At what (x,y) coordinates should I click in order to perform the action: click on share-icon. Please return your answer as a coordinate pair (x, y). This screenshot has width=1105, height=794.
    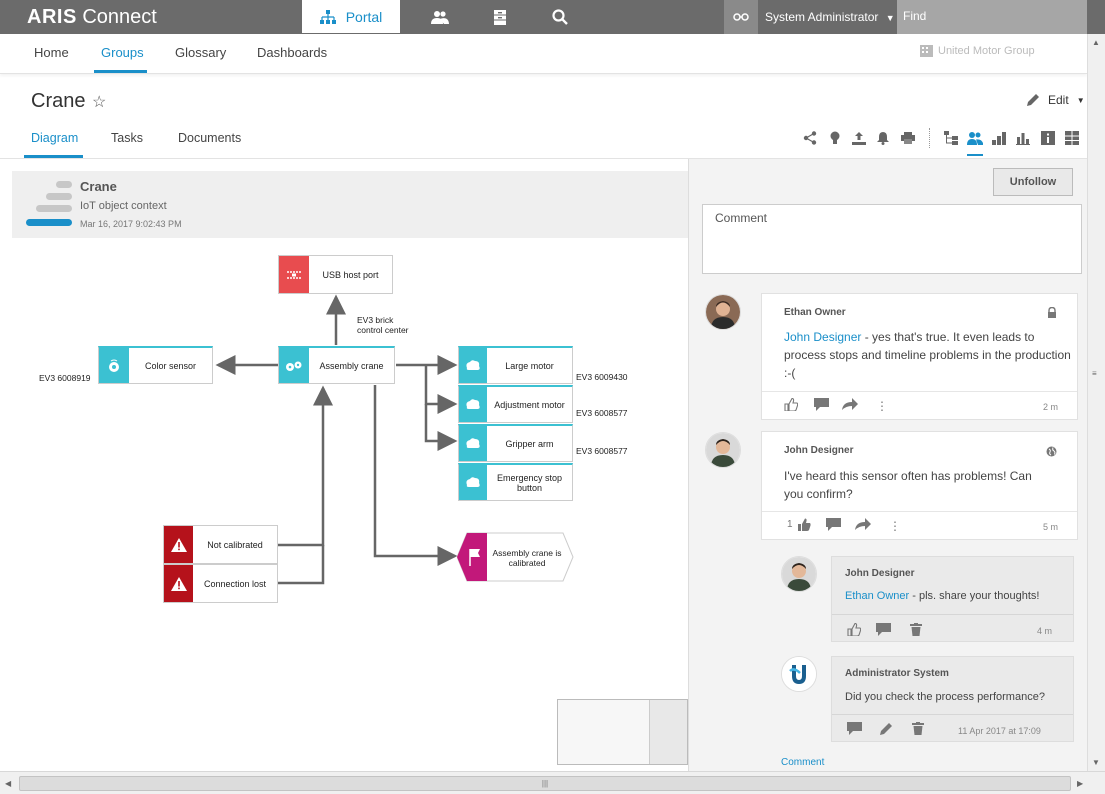
    Looking at the image, I should click on (810, 138).